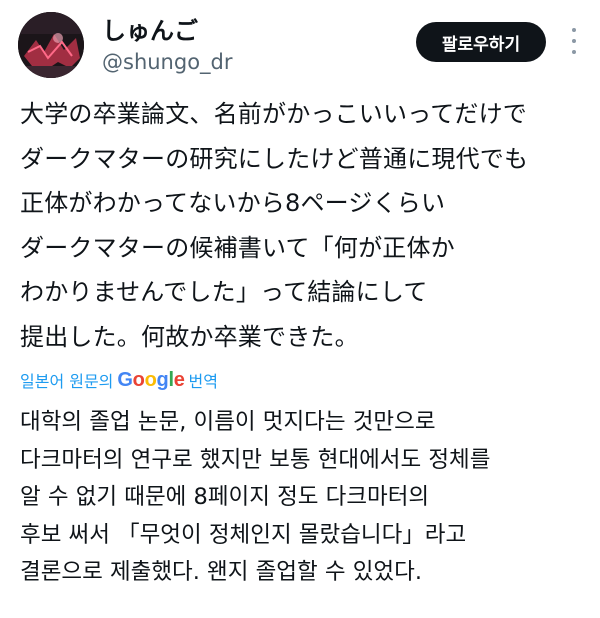 This screenshot has height=618, width=600. What do you see at coordinates (233, 203) in the screenshot?
I see `tweet-line: 正体がわかってないから8ページくらい` at bounding box center [233, 203].